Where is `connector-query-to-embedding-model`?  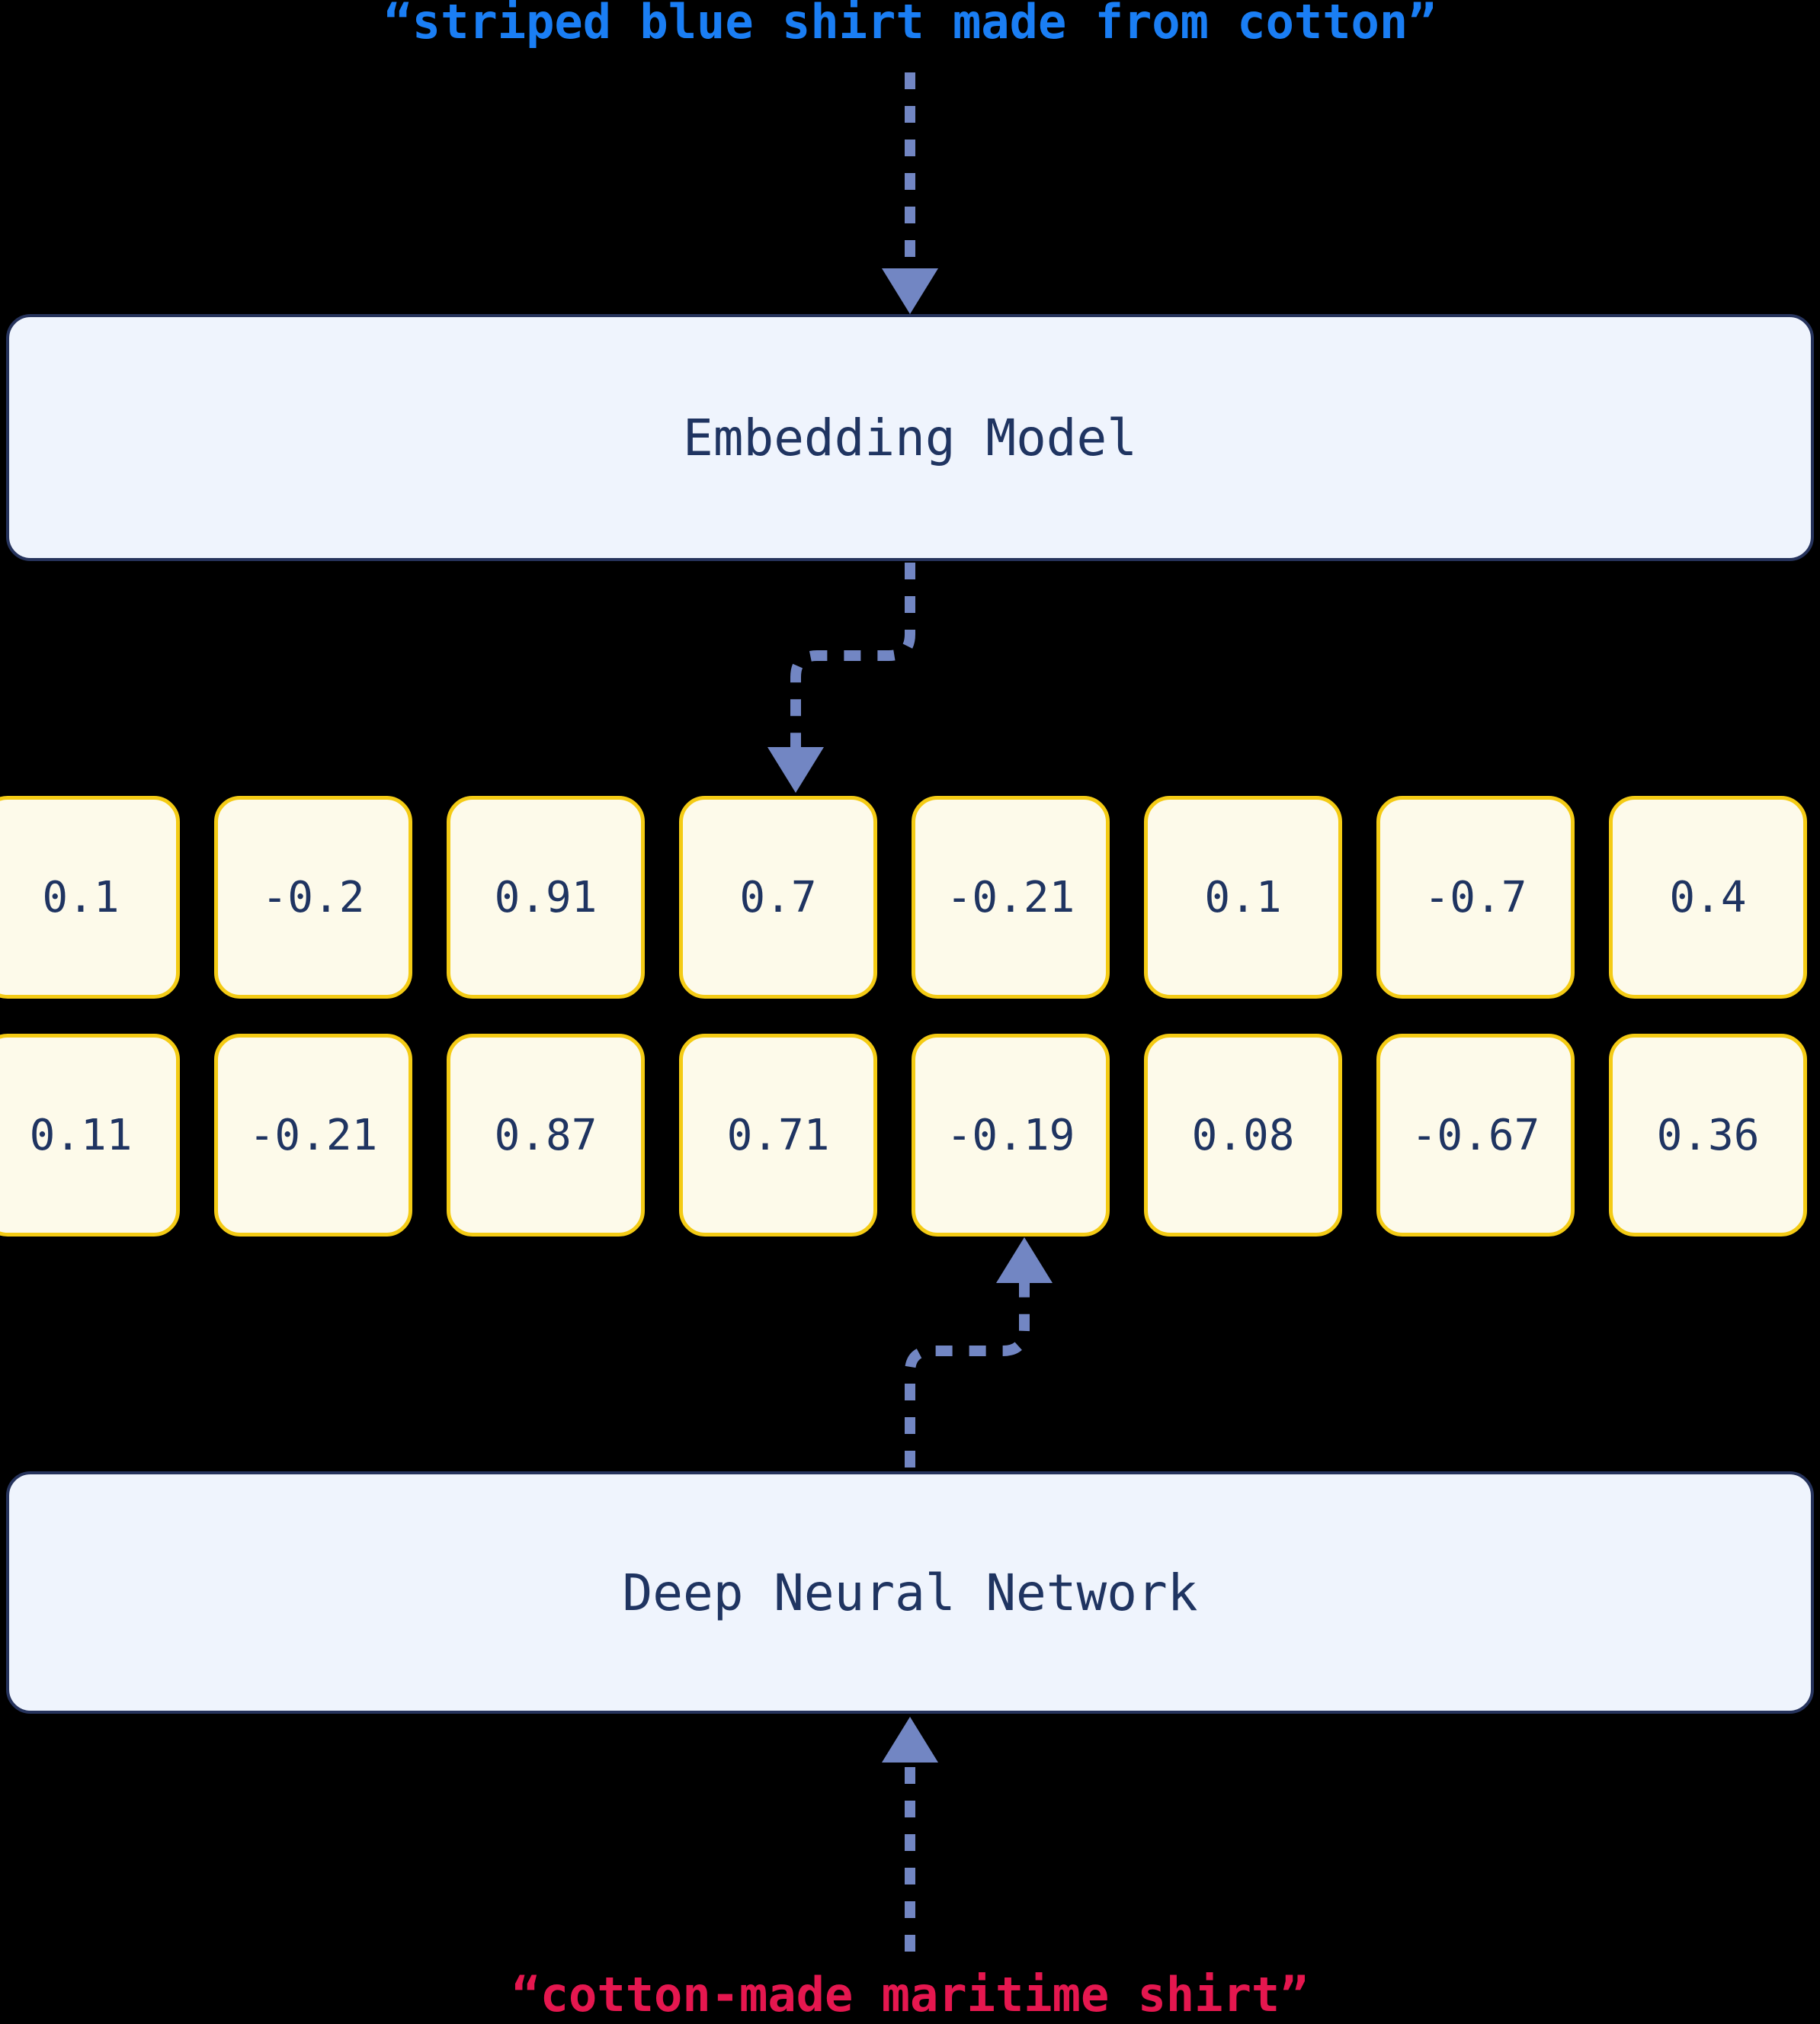
connector-query-to-embedding-model is located at coordinates (910, 193).